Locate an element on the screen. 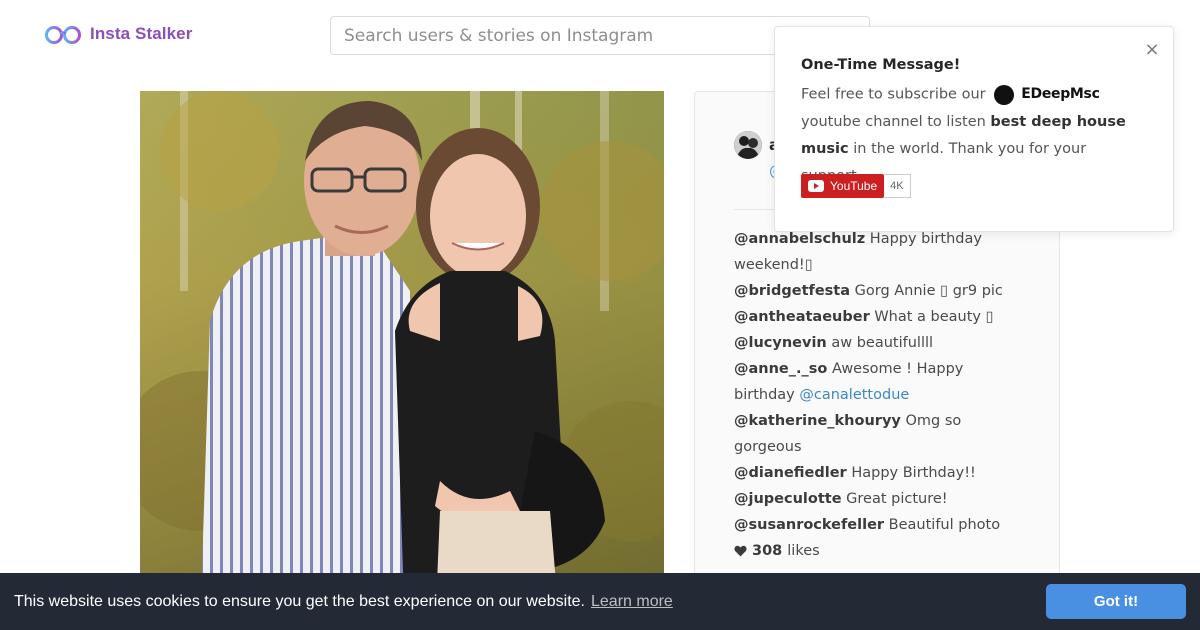 The image size is (1200, 630). site-logo: Insta Stalker is located at coordinates (118, 34).